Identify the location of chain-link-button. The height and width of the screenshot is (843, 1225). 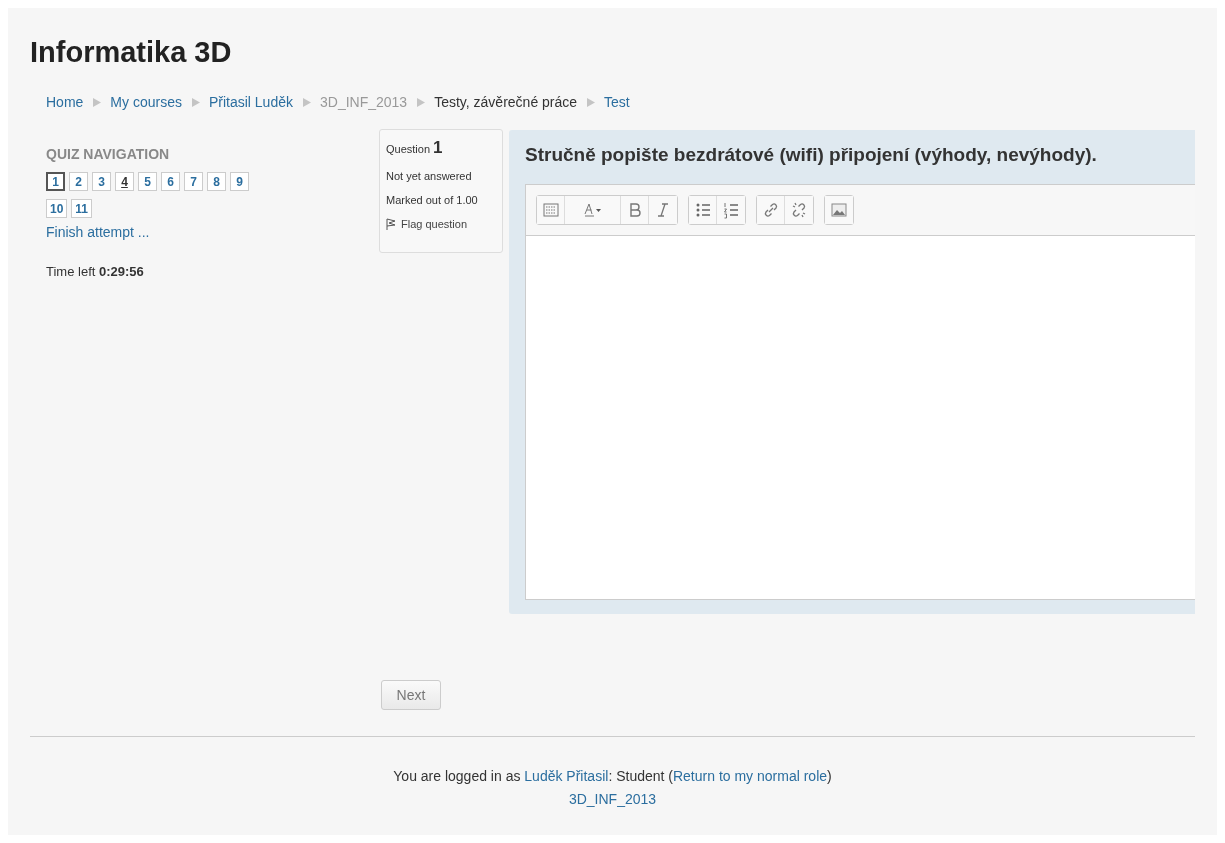
(771, 210).